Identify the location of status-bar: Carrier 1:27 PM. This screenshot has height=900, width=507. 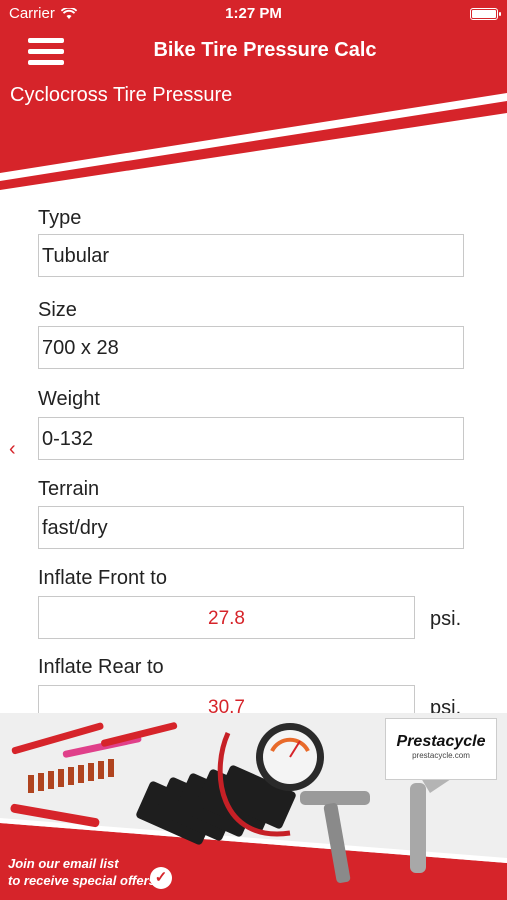
(253, 14).